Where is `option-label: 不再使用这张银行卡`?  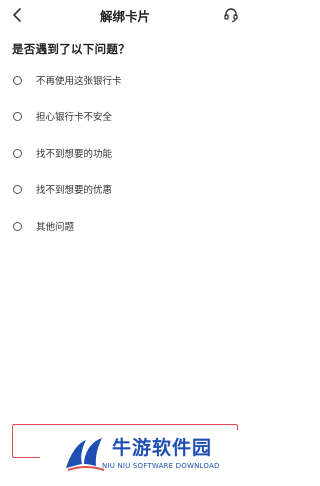 option-label: 不再使用这张银行卡 is located at coordinates (79, 81).